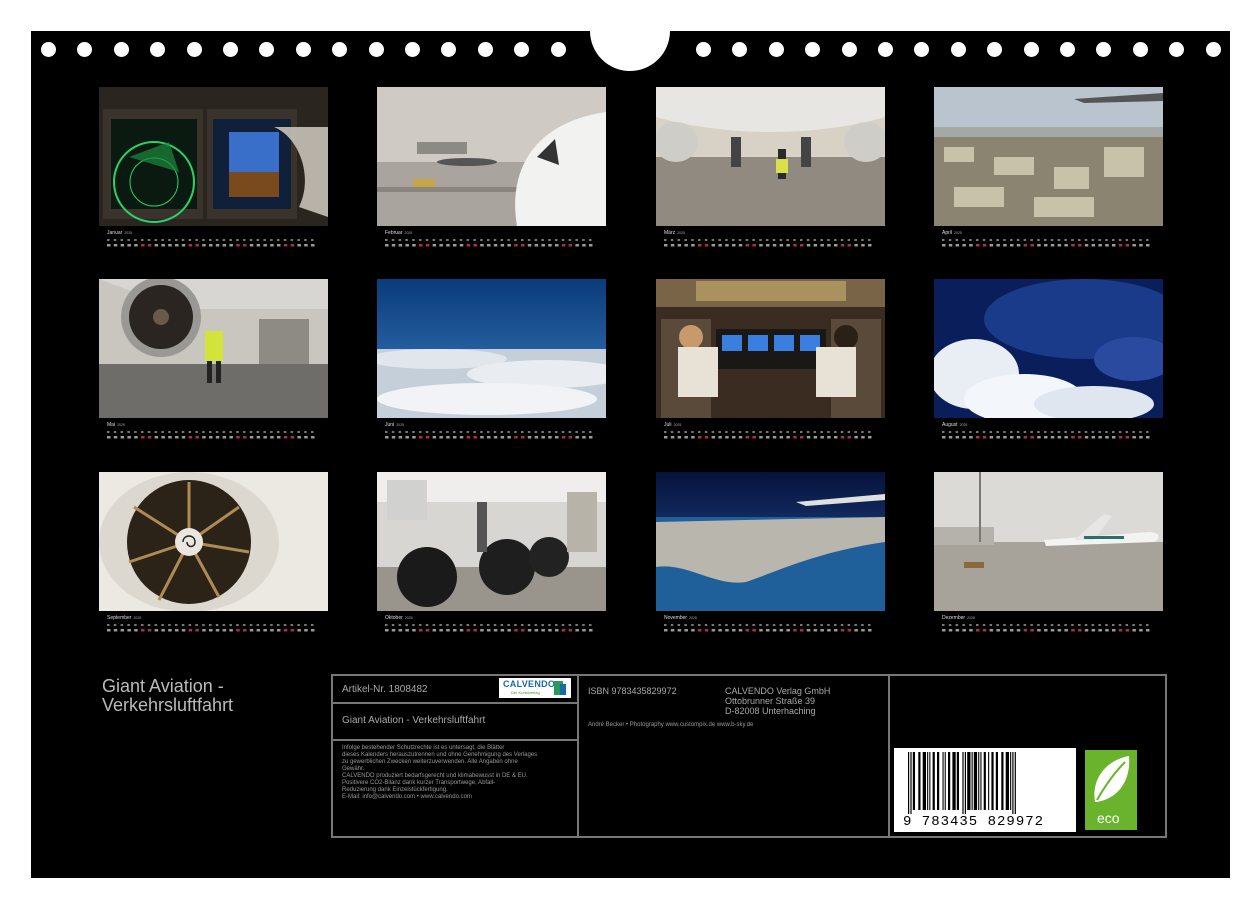  What do you see at coordinates (770, 701) in the screenshot?
I see `publisher-line: Ottobrunner Straße 39` at bounding box center [770, 701].